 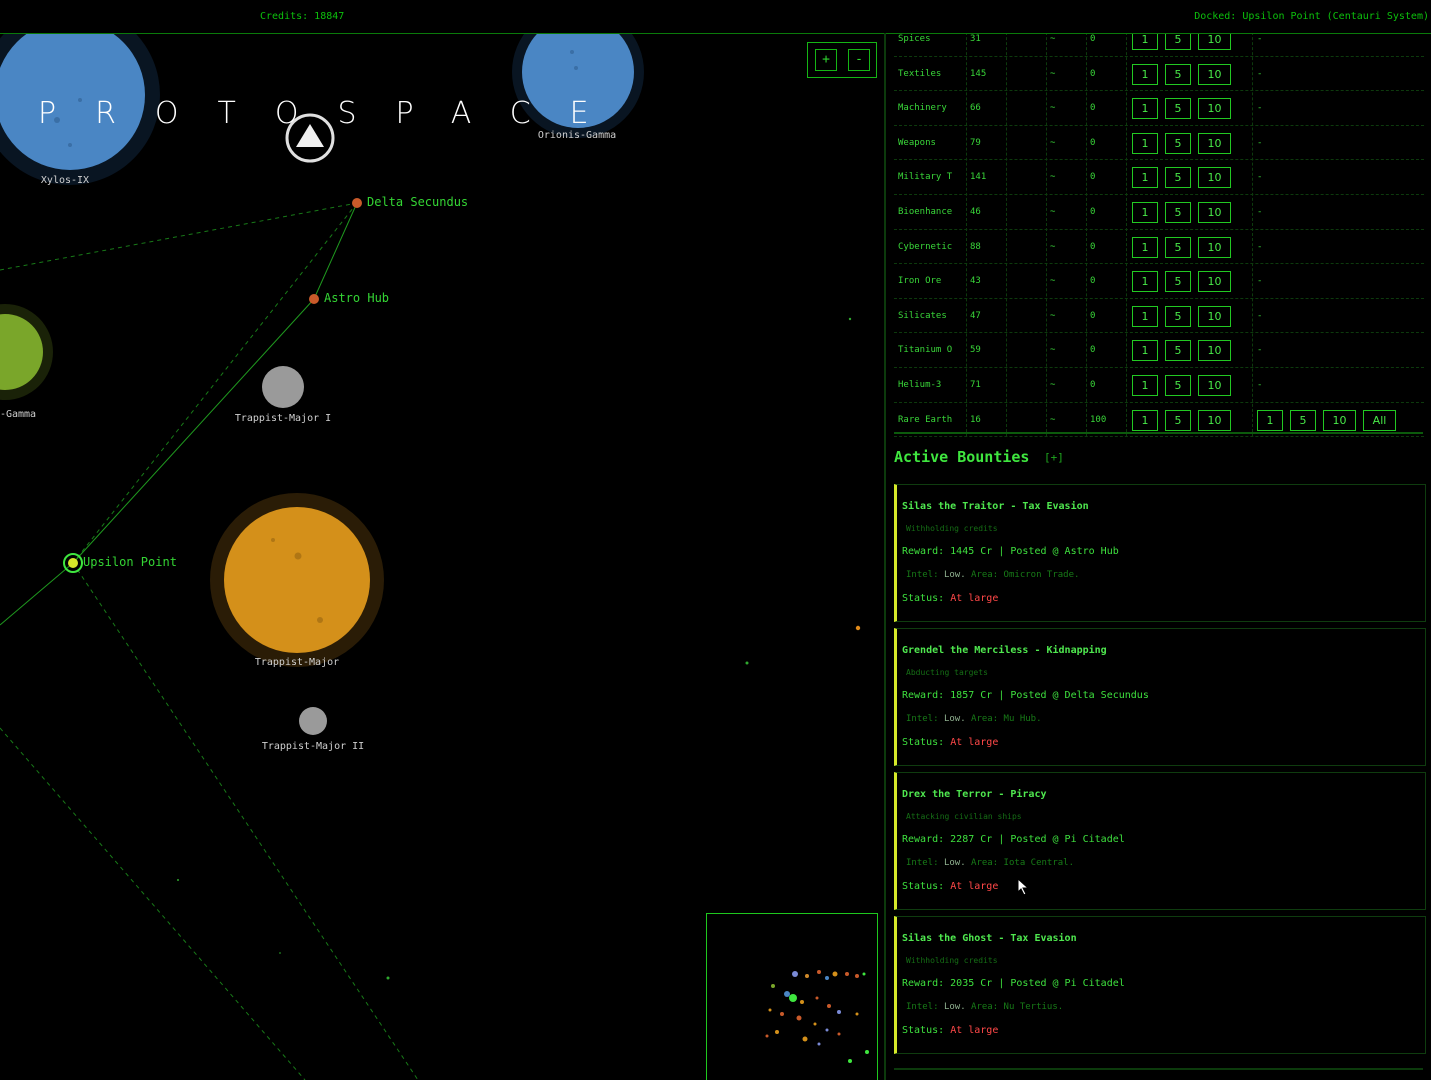 I want to click on market-row: Weapons 79 ~ 0 1 5 10 -, so click(x=1159, y=143).